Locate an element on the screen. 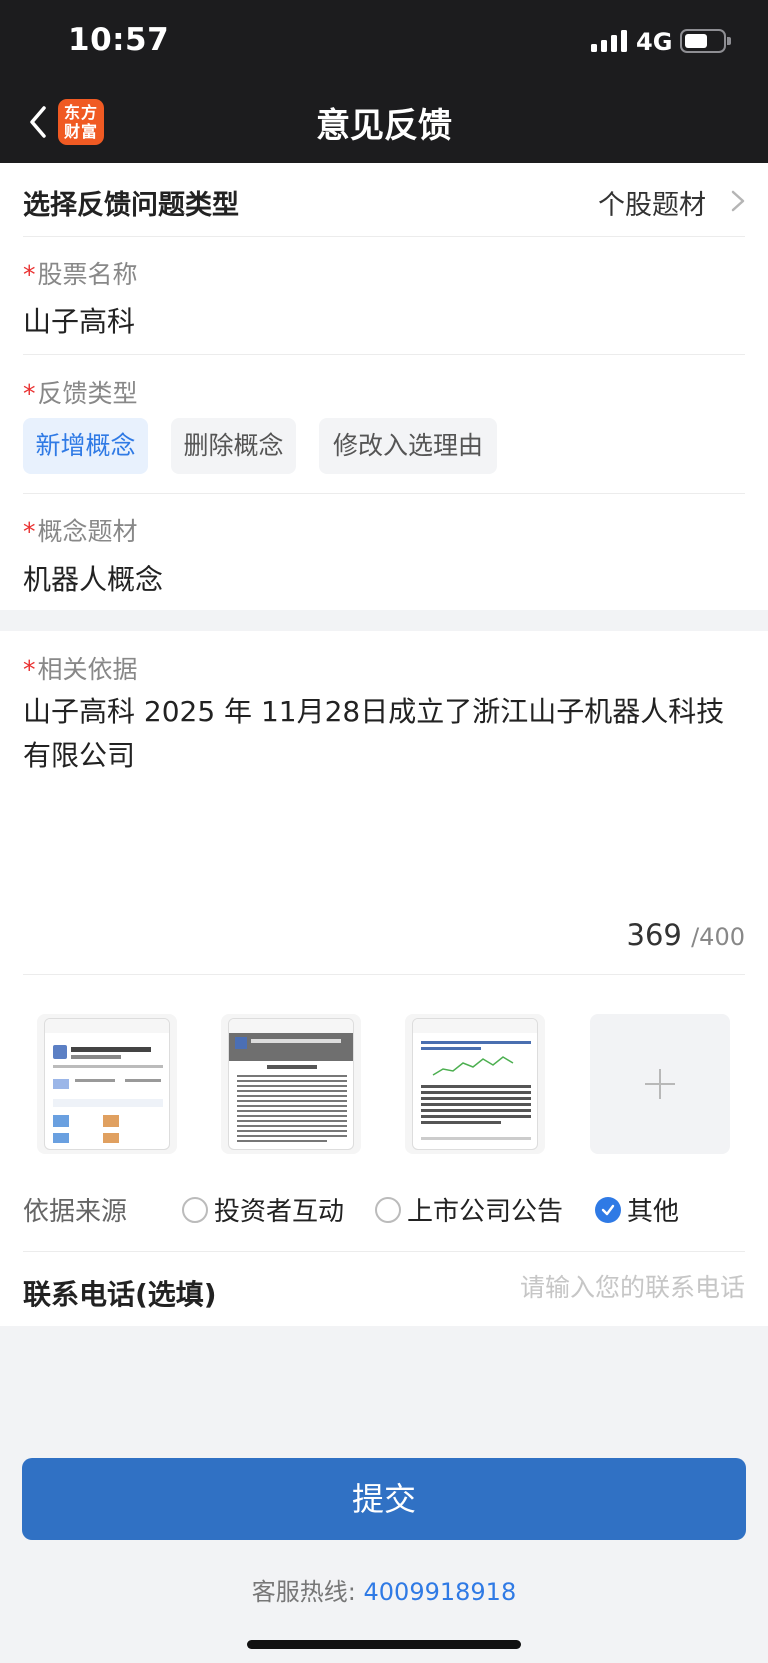  feedback-type-row: 选择反馈问题类型 个股题材 is located at coordinates (384, 200).